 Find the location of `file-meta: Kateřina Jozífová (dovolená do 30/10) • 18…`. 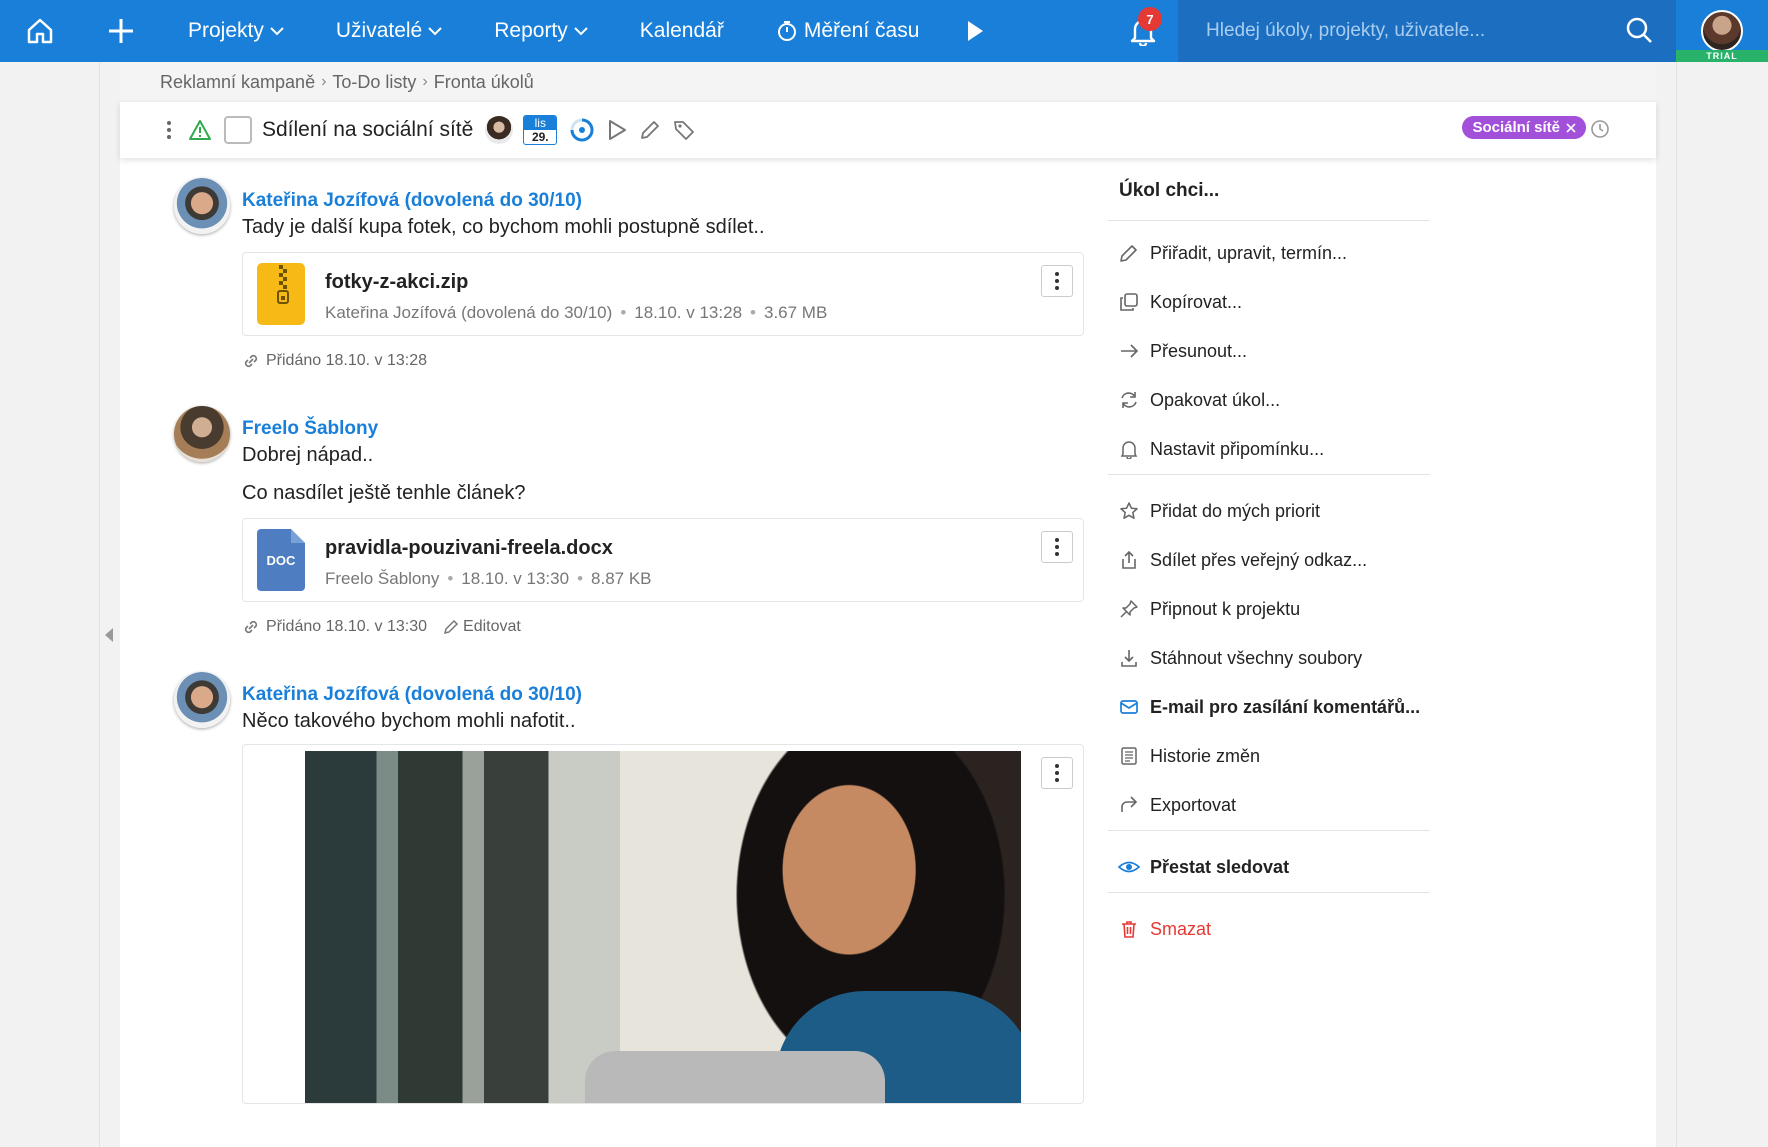

file-meta: Kateřina Jozífová (dovolená do 30/10) • 18… is located at coordinates (576, 312).